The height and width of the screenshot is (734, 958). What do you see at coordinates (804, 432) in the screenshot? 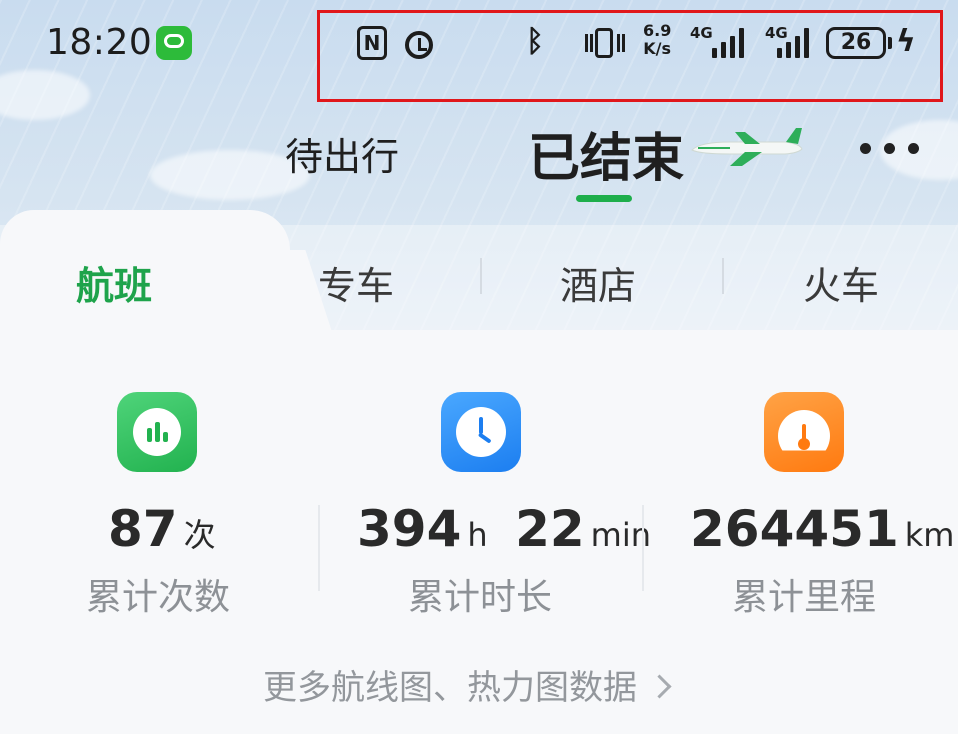
I see `speedometer-icon` at bounding box center [804, 432].